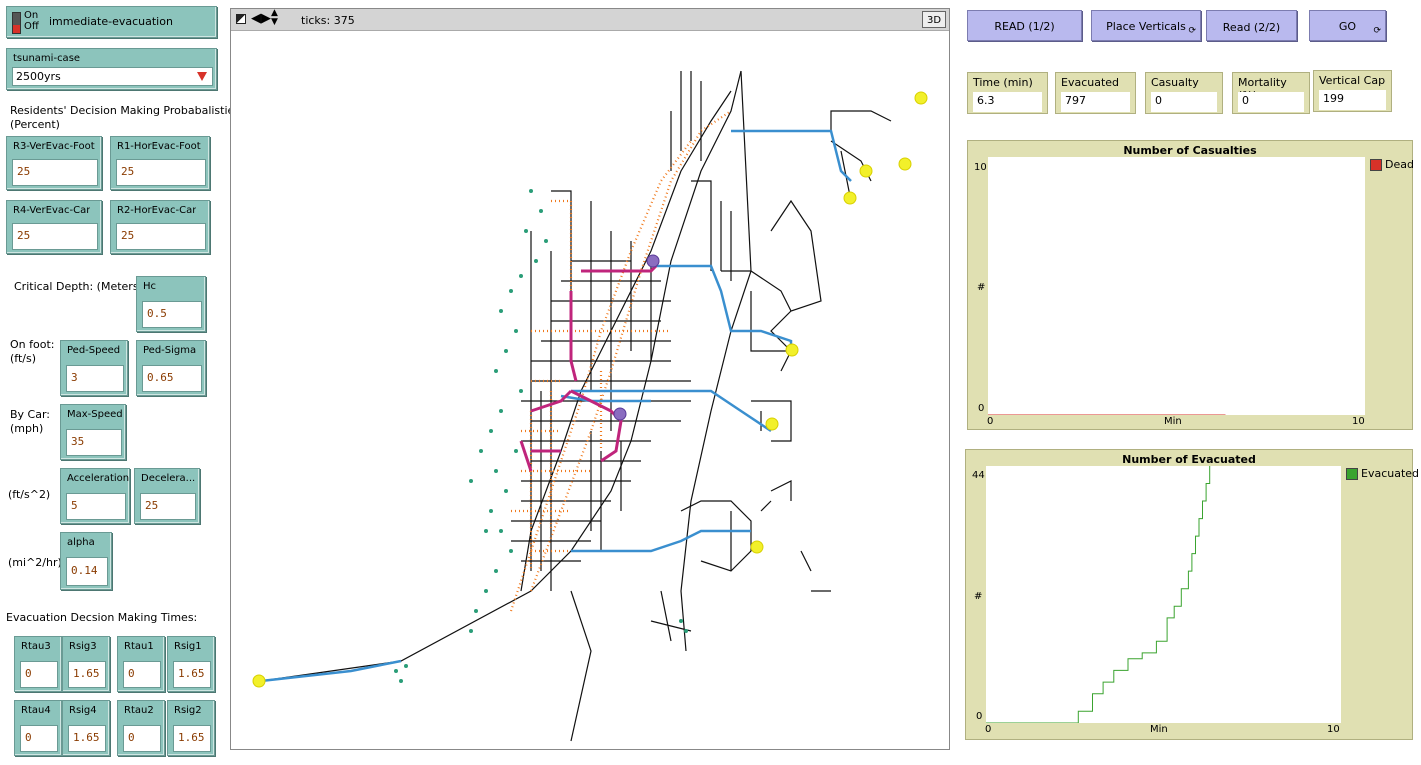  Describe the element at coordinates (1251, 25) in the screenshot. I see `read-2-button: Read (2/2)` at that location.